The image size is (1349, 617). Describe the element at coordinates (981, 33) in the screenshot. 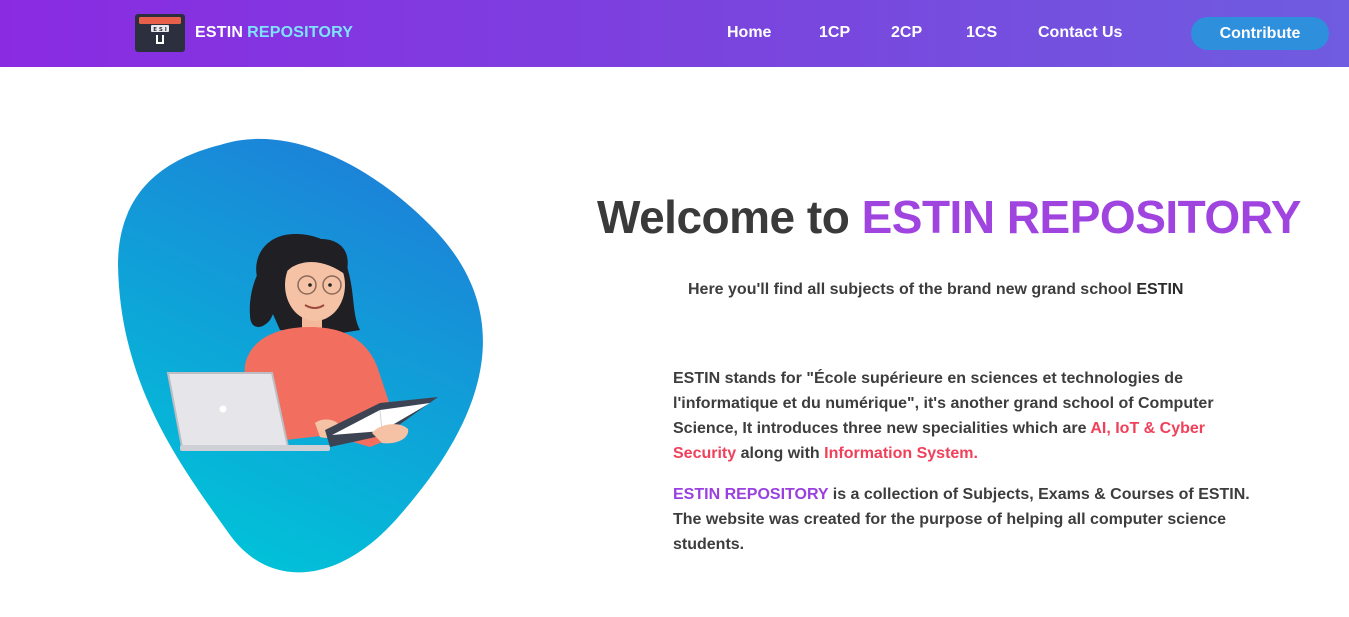

I see `nav-link-1cs: 1CS` at that location.